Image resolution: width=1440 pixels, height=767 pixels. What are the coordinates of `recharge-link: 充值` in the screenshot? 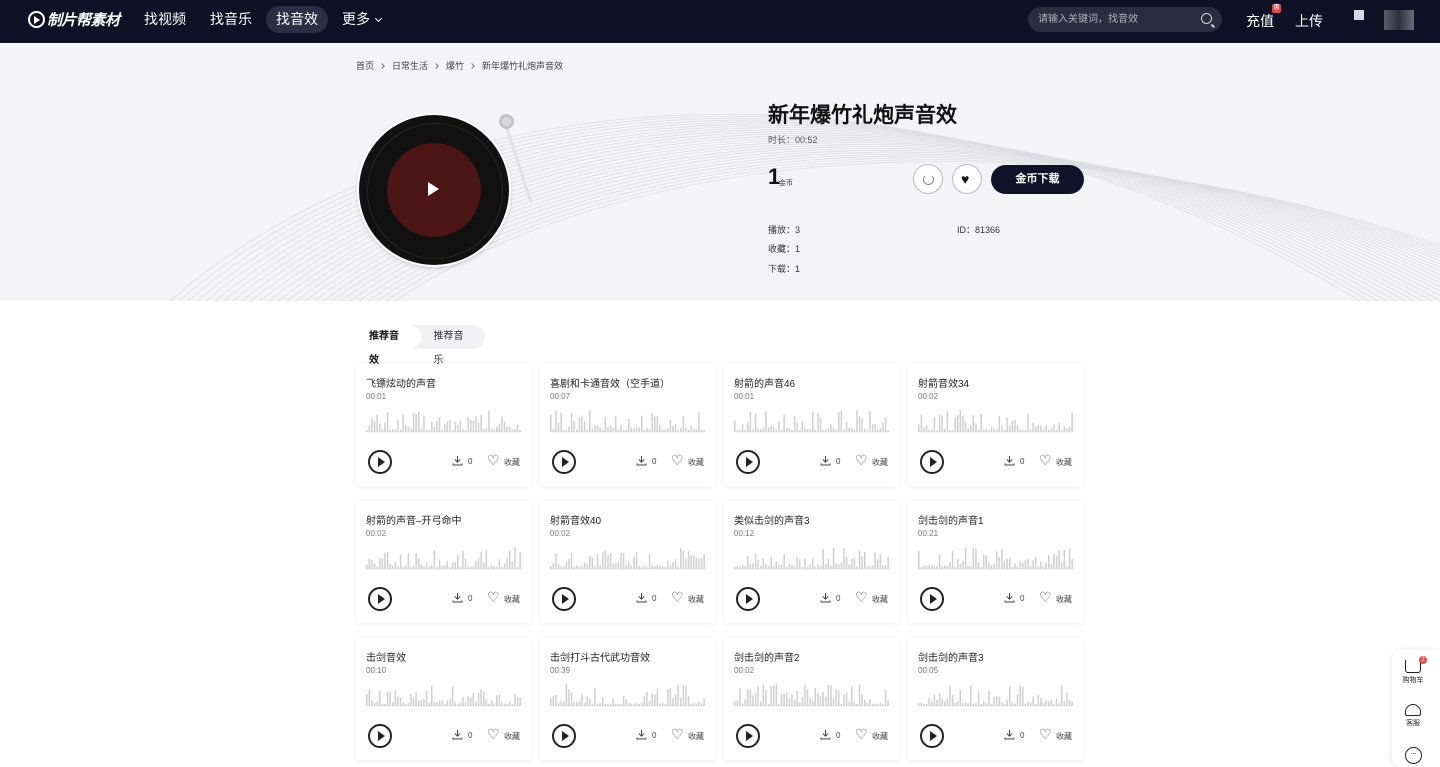 It's located at (1260, 21).